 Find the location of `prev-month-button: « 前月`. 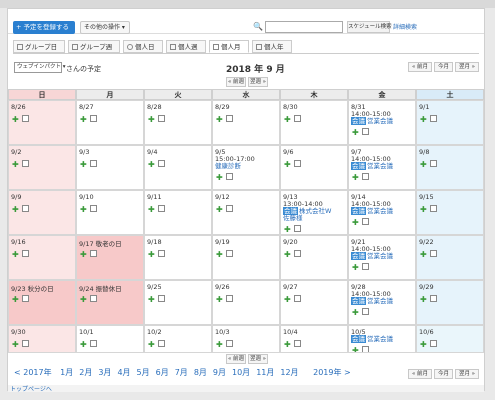

prev-month-button: « 前月 is located at coordinates (420, 67).